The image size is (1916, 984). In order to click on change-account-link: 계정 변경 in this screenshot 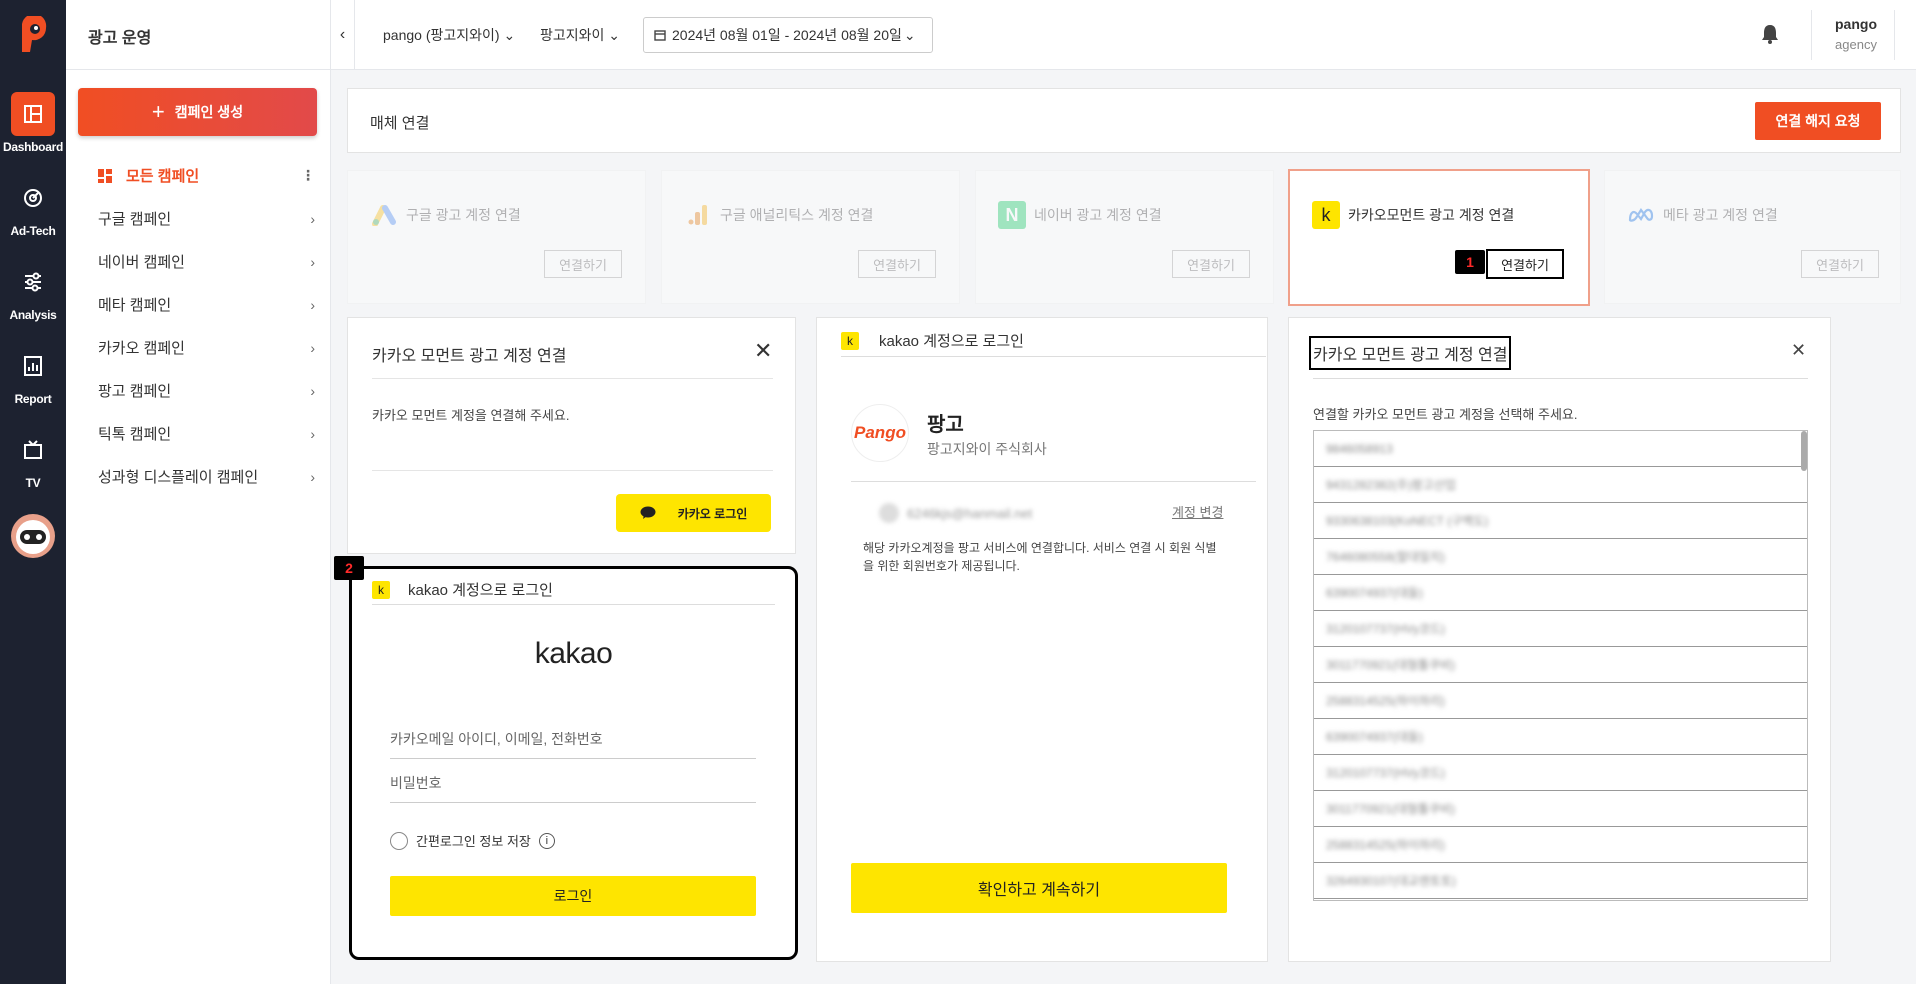, I will do `click(1197, 511)`.